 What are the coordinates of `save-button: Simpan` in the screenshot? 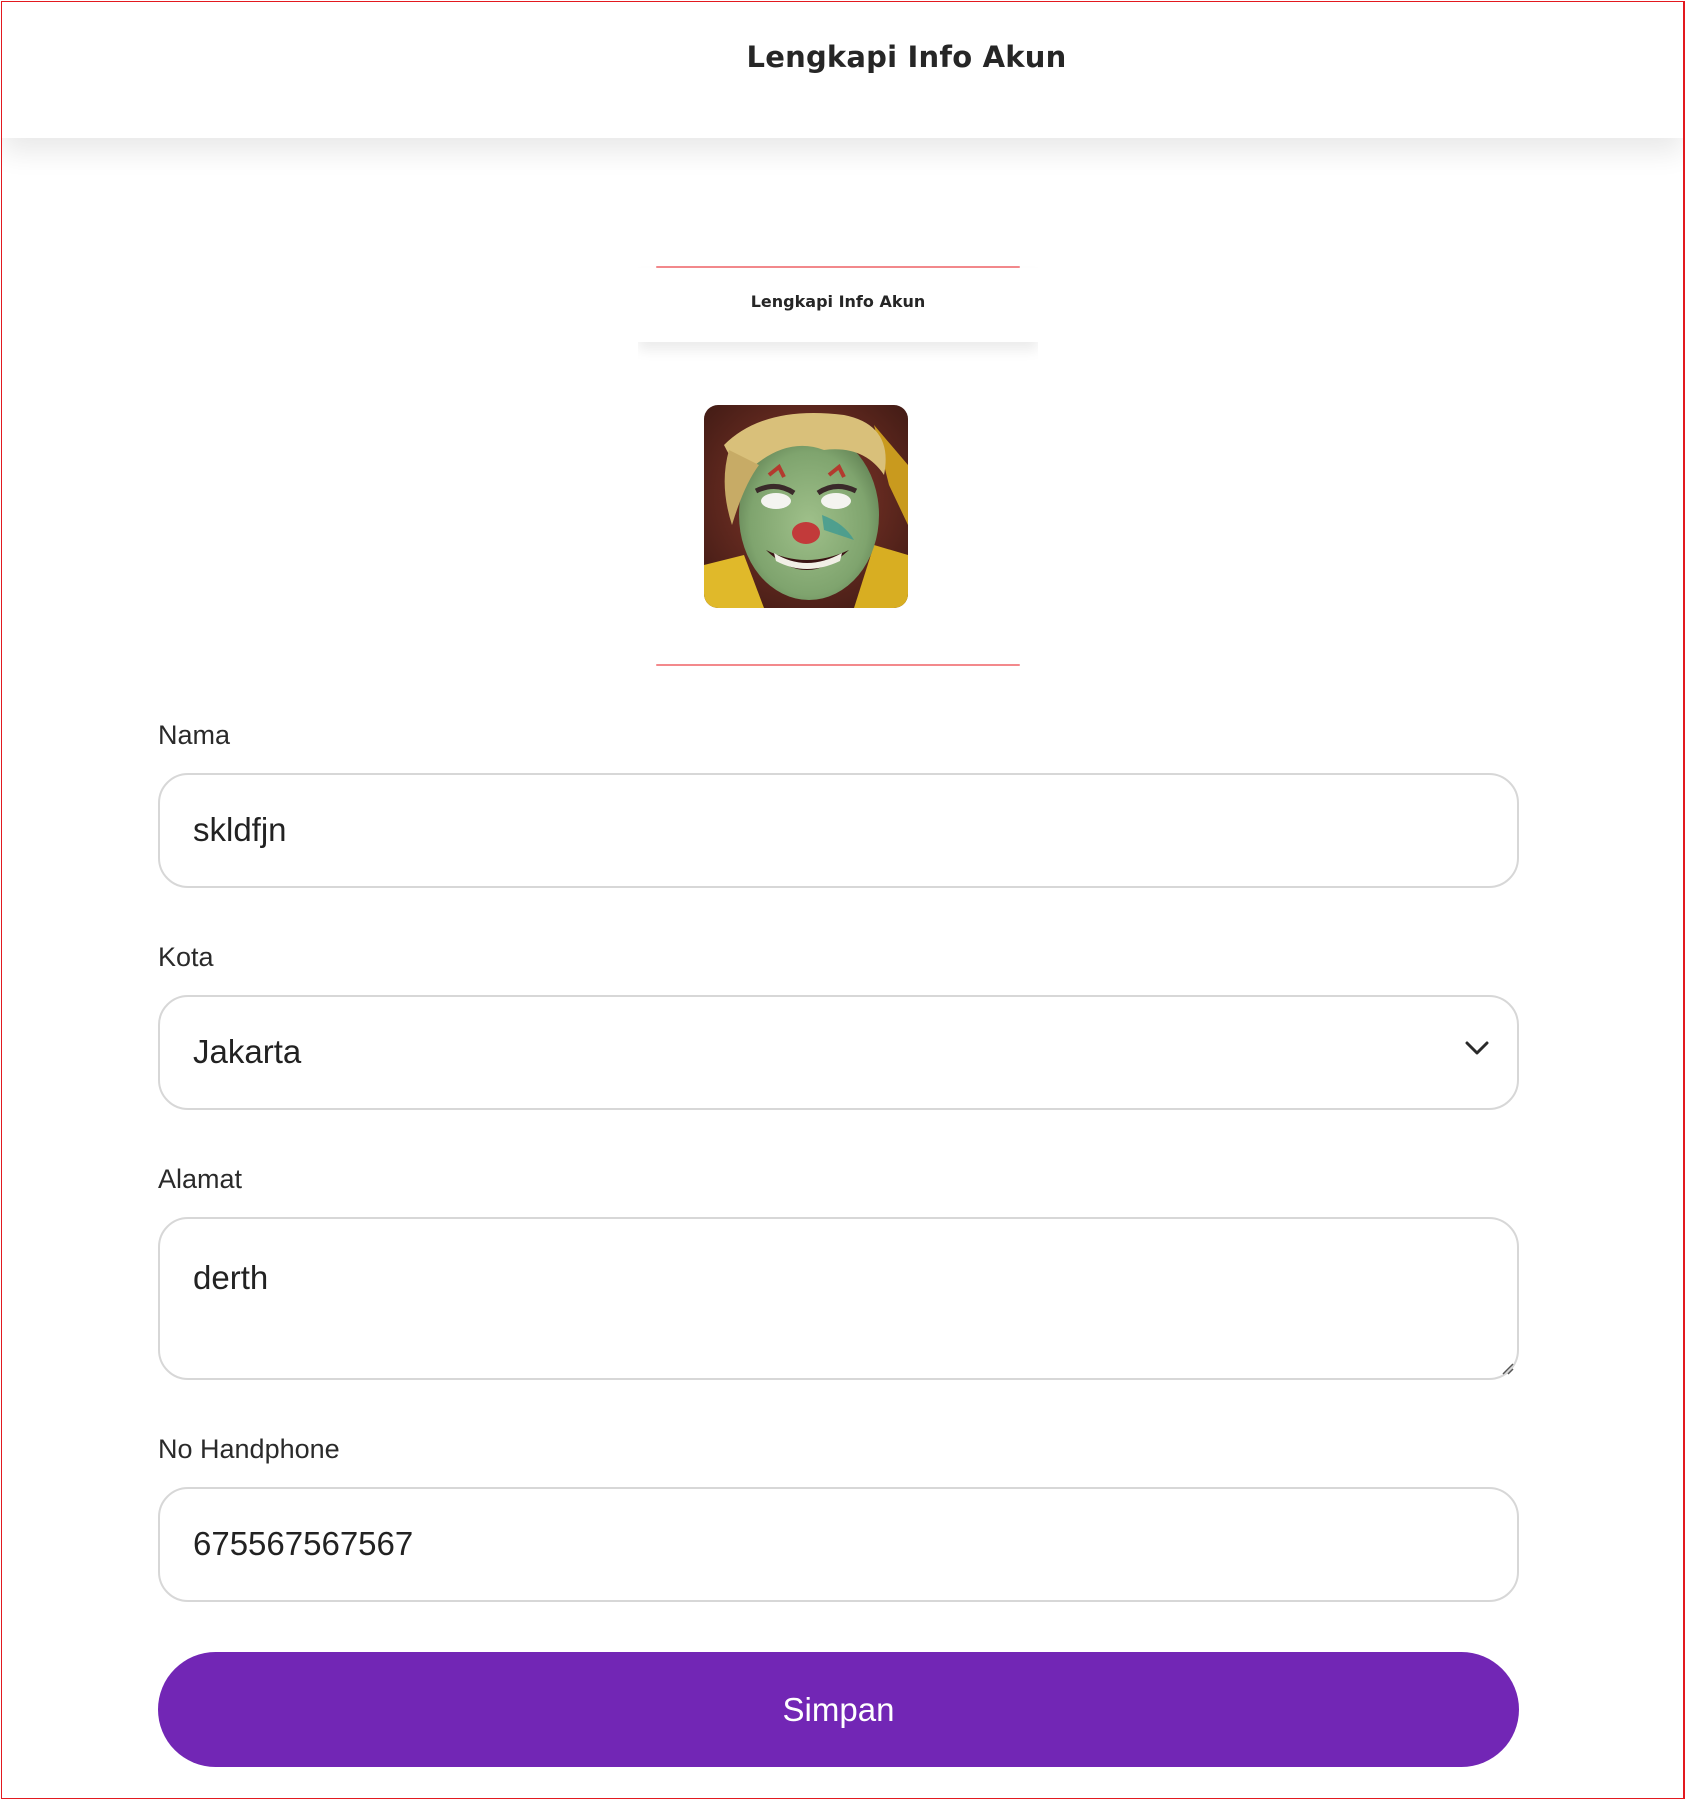 It's located at (838, 1709).